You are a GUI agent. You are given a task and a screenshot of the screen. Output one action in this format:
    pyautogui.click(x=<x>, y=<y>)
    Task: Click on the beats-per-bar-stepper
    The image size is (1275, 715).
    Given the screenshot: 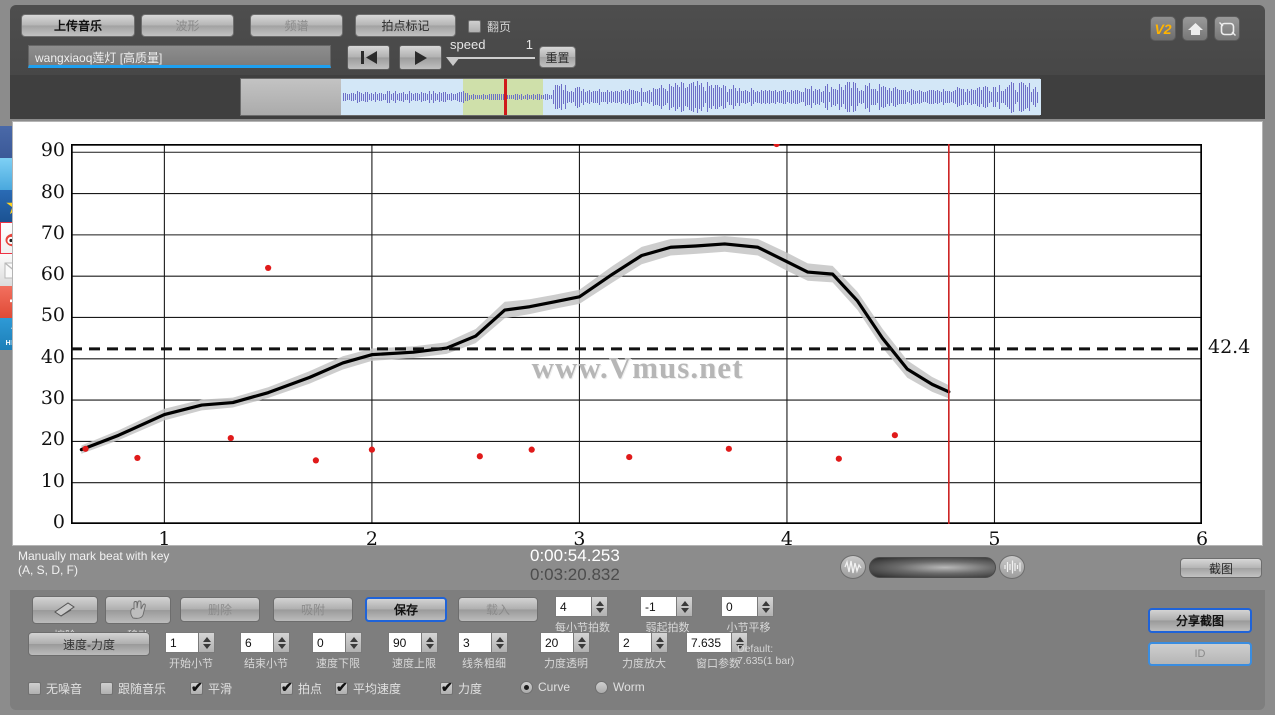 What is the action you would take?
    pyautogui.click(x=599, y=606)
    